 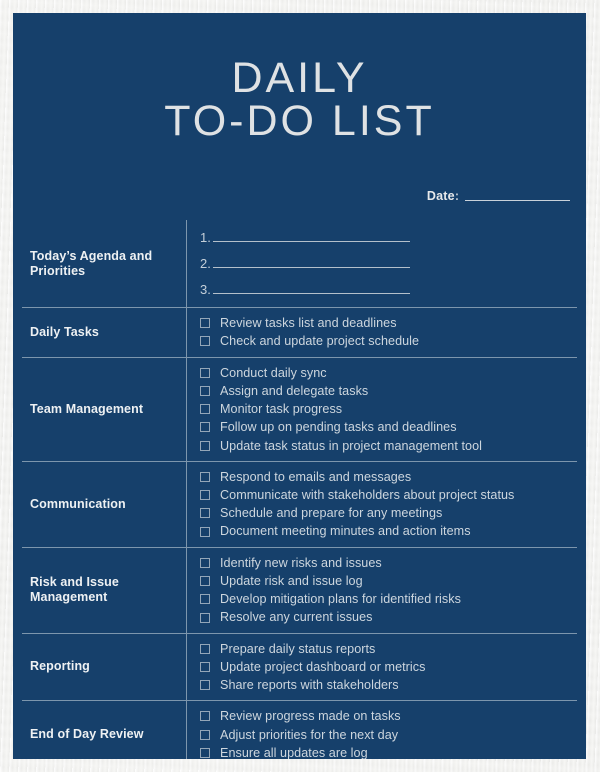 I want to click on list-item: Ensure all updates are log, so click(x=385, y=752).